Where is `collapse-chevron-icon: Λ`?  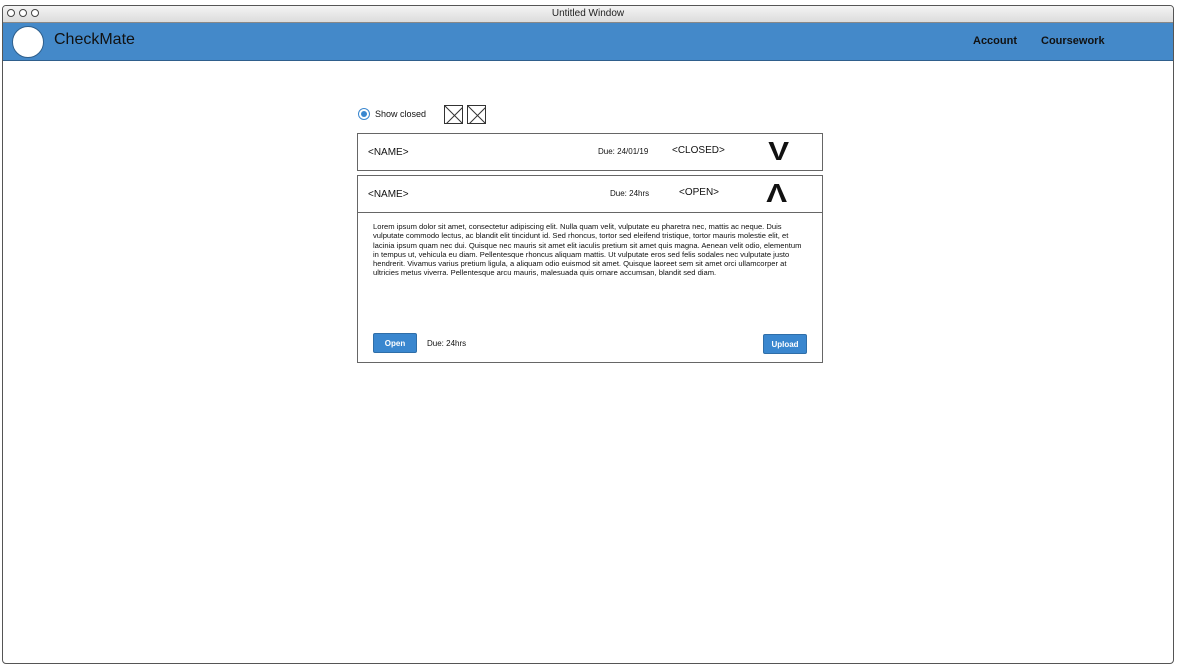
collapse-chevron-icon: Λ is located at coordinates (776, 193).